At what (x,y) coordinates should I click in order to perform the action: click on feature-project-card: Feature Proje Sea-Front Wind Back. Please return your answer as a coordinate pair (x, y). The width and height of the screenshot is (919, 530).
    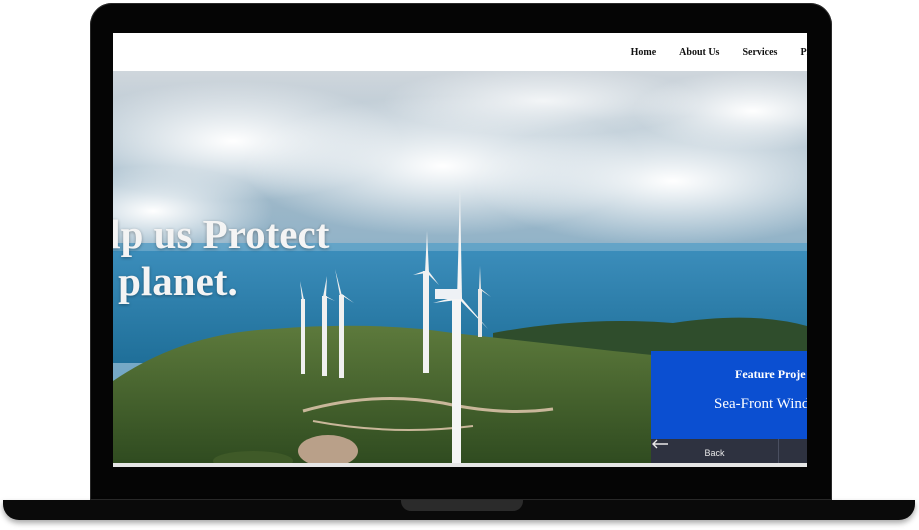
    Looking at the image, I should click on (729, 409).